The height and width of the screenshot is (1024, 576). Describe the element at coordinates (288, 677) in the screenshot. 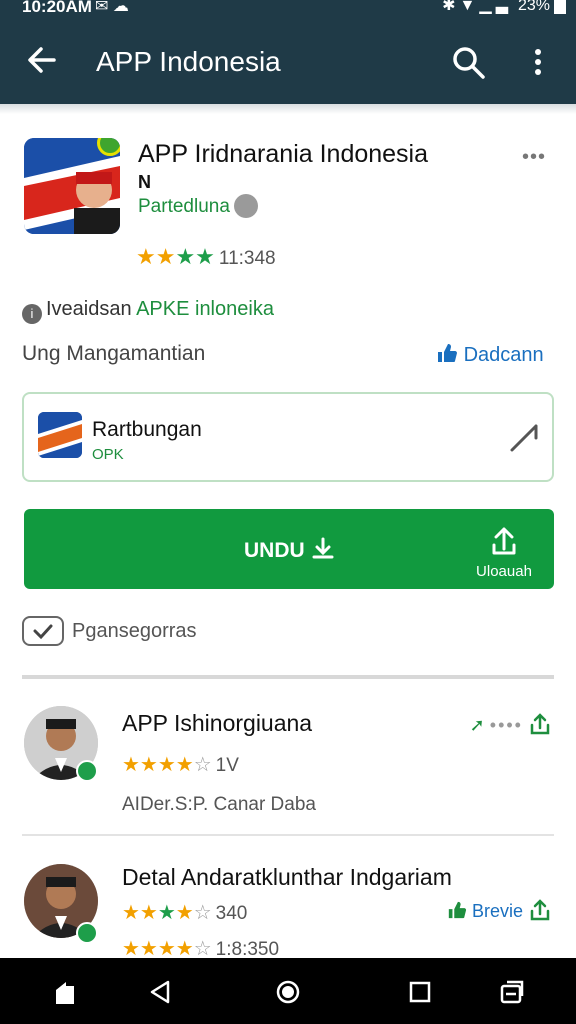

I see `section-divider` at that location.